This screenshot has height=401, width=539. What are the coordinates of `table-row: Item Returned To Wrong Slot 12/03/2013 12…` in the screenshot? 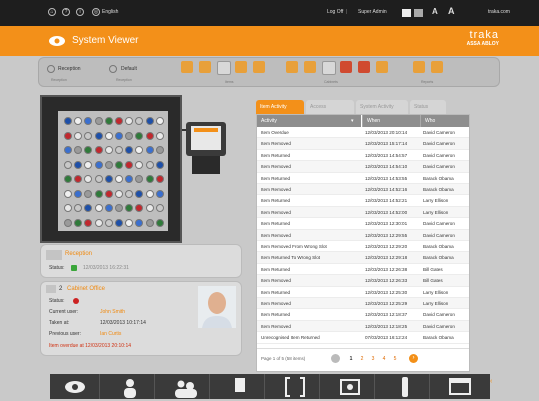 It's located at (363, 258).